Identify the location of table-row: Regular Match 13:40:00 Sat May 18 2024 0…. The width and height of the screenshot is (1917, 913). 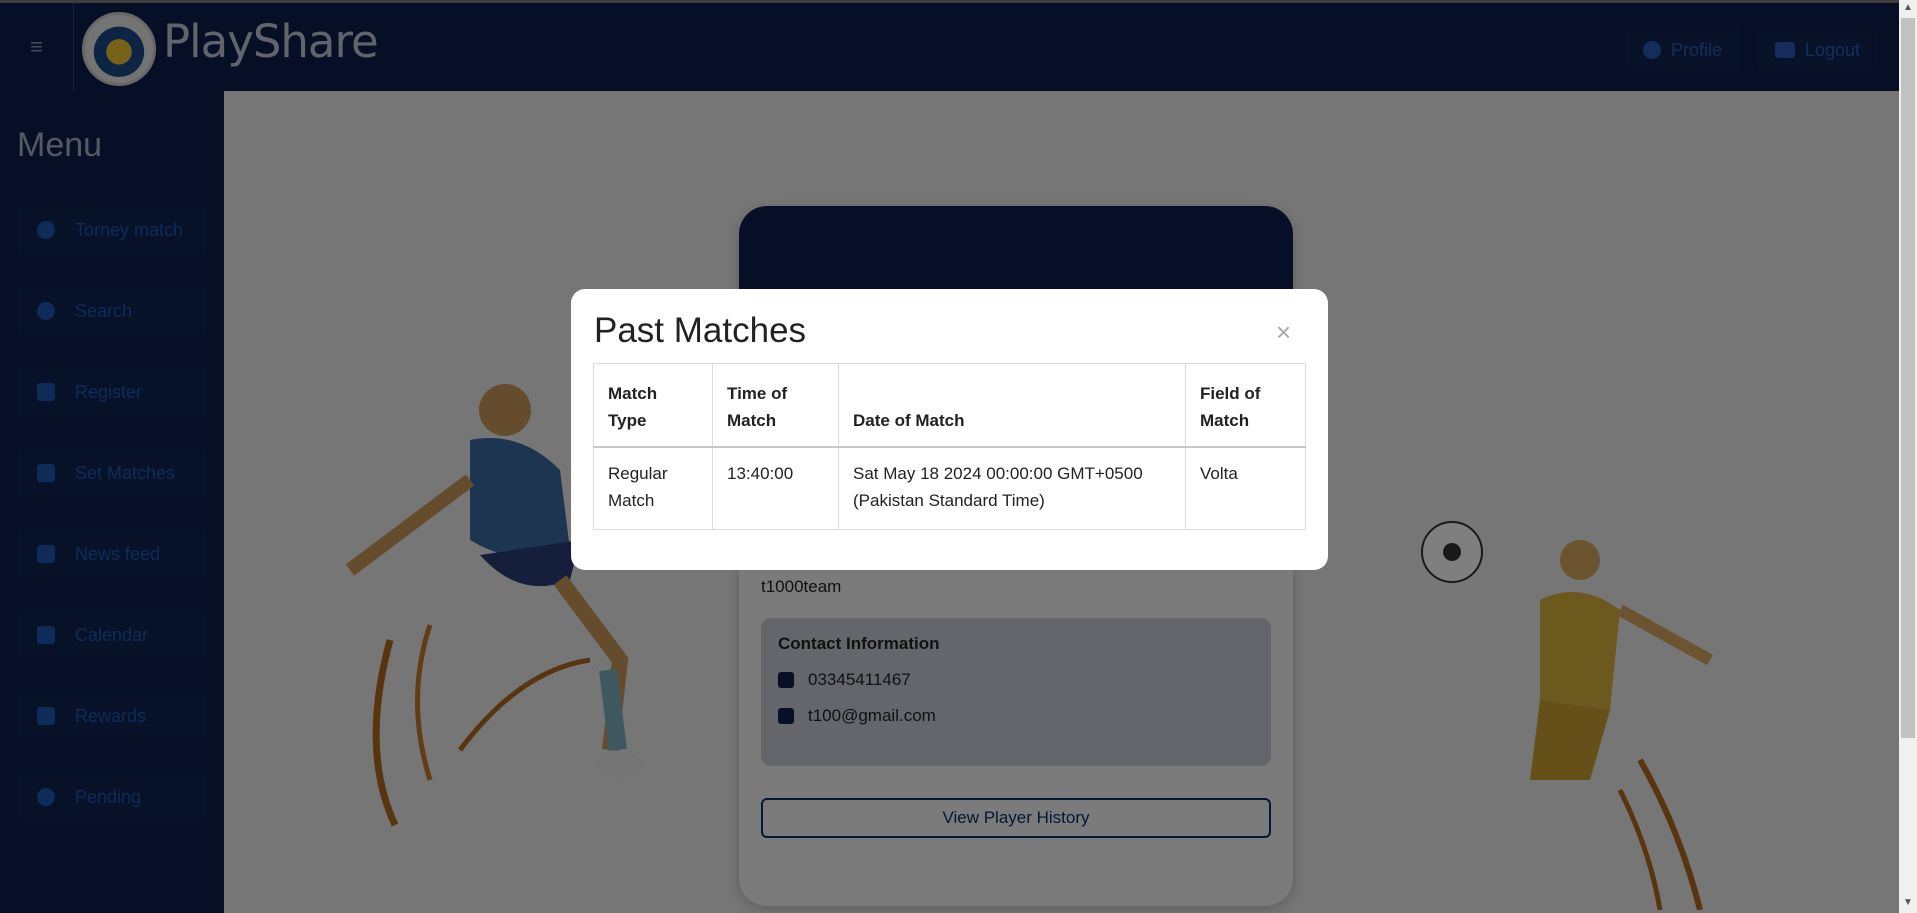
(949, 488).